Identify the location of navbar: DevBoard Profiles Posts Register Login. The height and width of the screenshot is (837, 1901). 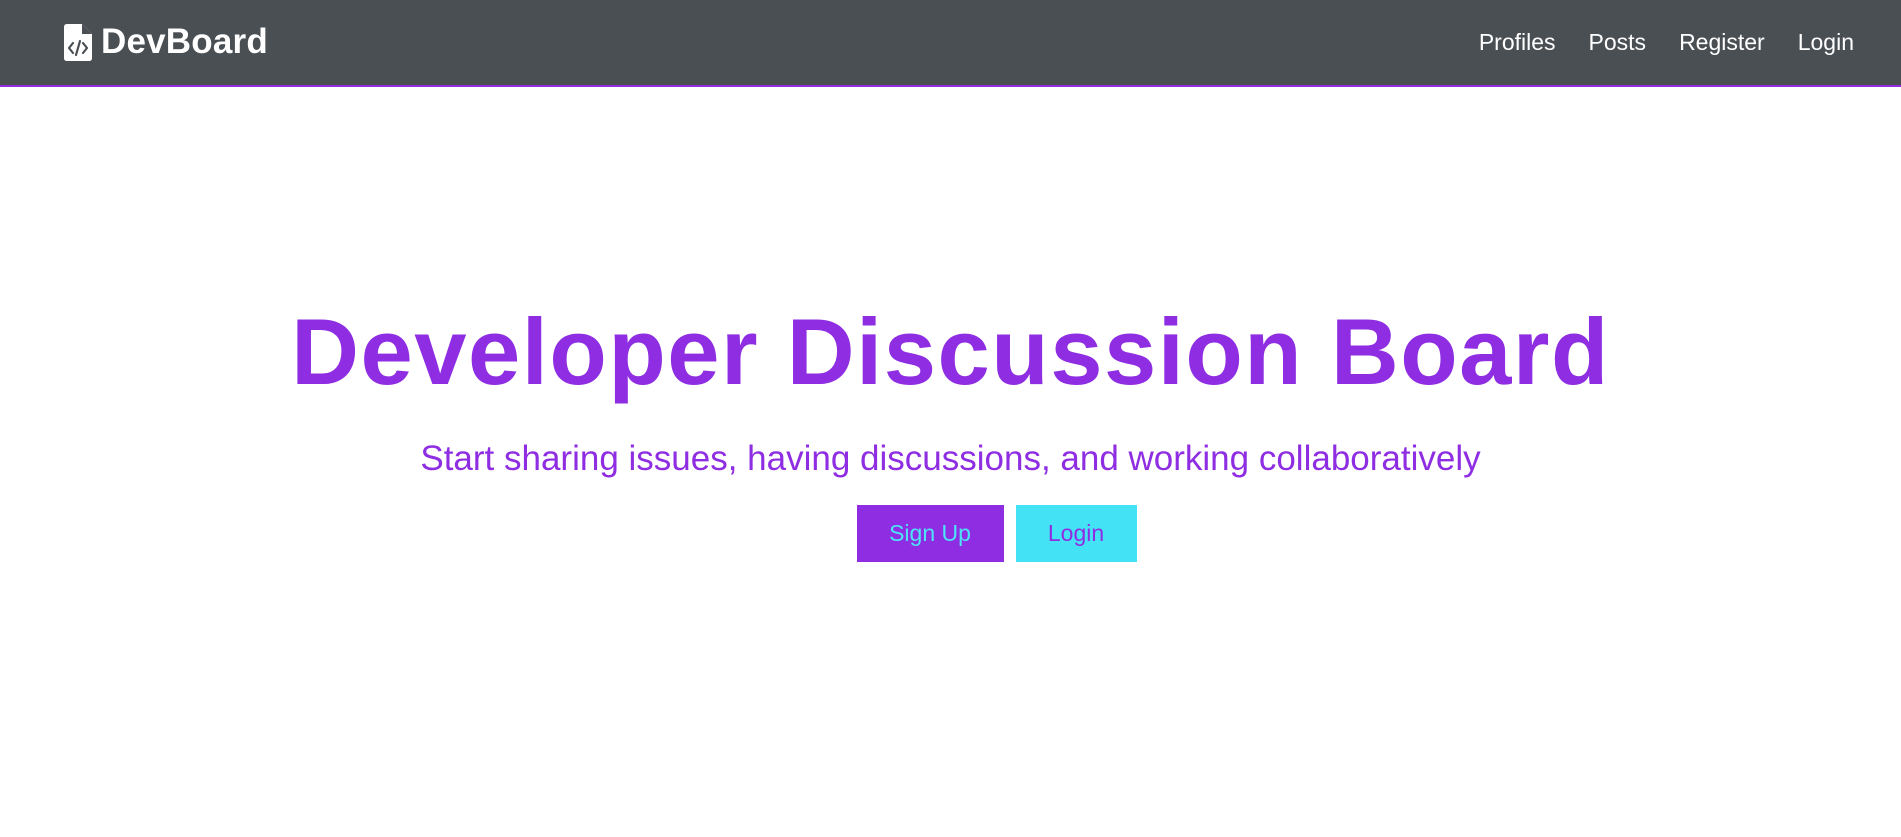
(950, 43).